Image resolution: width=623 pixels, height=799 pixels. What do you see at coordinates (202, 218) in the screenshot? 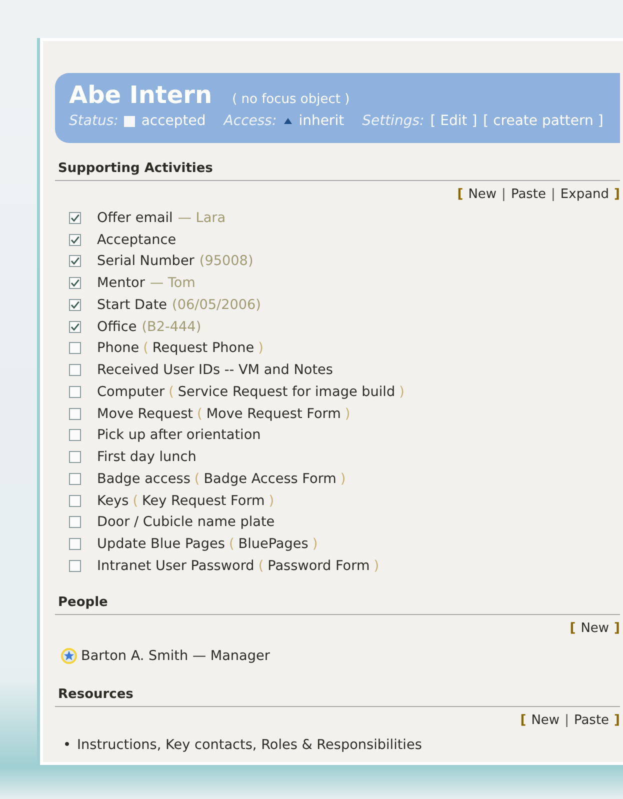
I see `assignee: — Lara` at bounding box center [202, 218].